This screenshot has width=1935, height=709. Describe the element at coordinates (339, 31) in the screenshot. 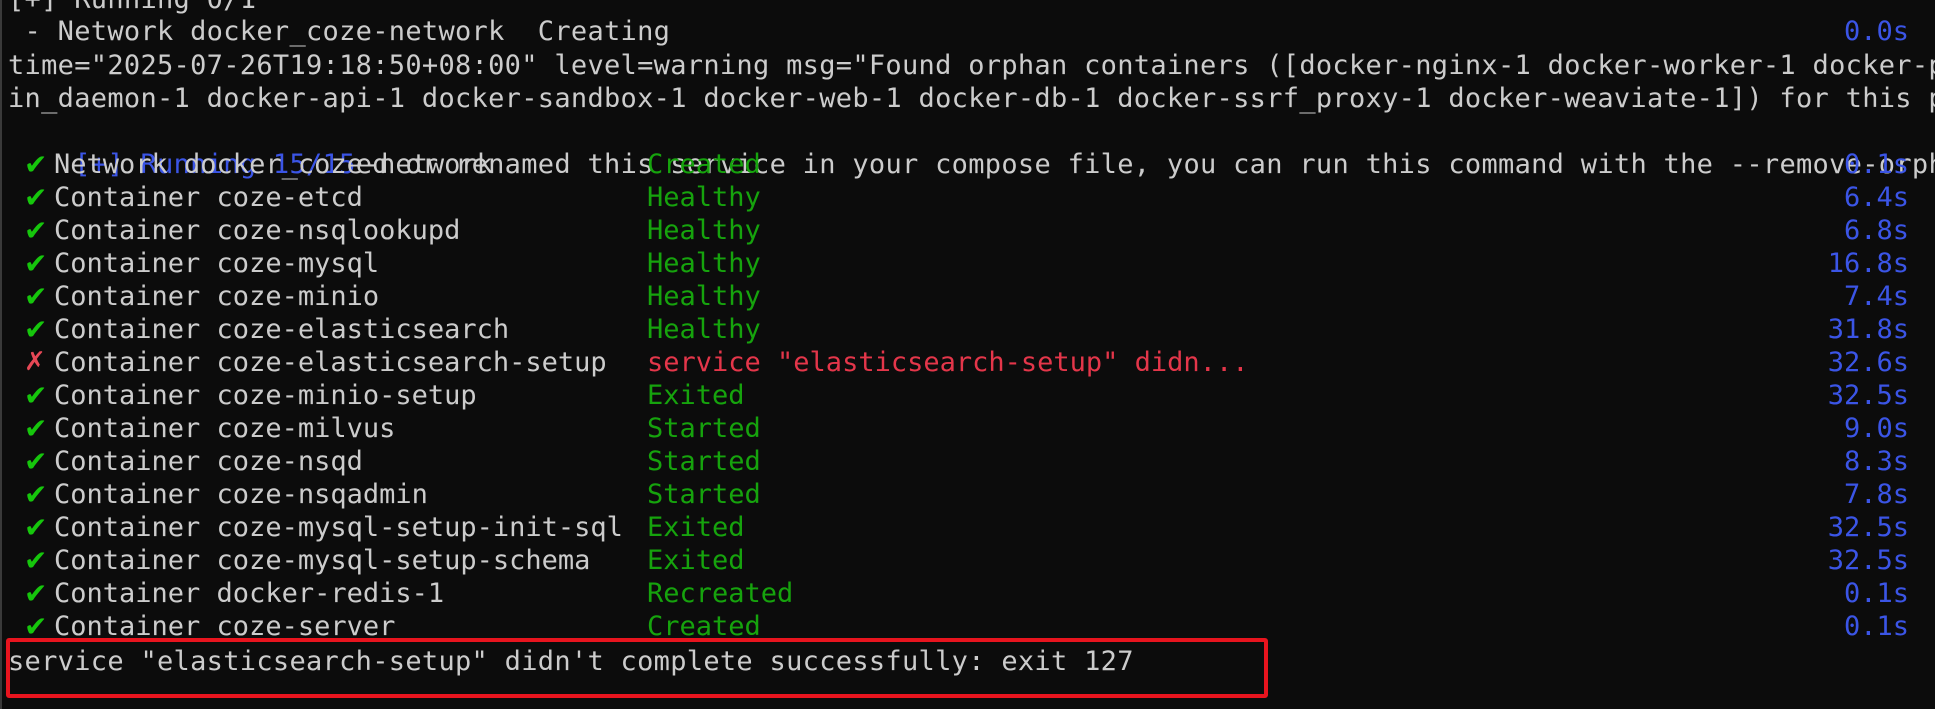

I see `network-creating-line: - Network docker_coze-network Creating` at that location.